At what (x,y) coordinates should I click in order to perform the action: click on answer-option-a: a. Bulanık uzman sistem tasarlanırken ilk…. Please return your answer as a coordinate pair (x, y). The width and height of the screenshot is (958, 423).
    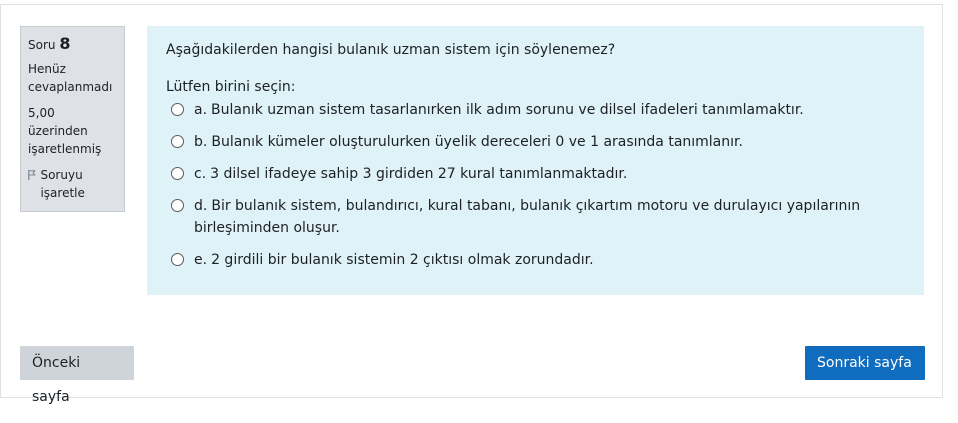
    Looking at the image, I should click on (535, 110).